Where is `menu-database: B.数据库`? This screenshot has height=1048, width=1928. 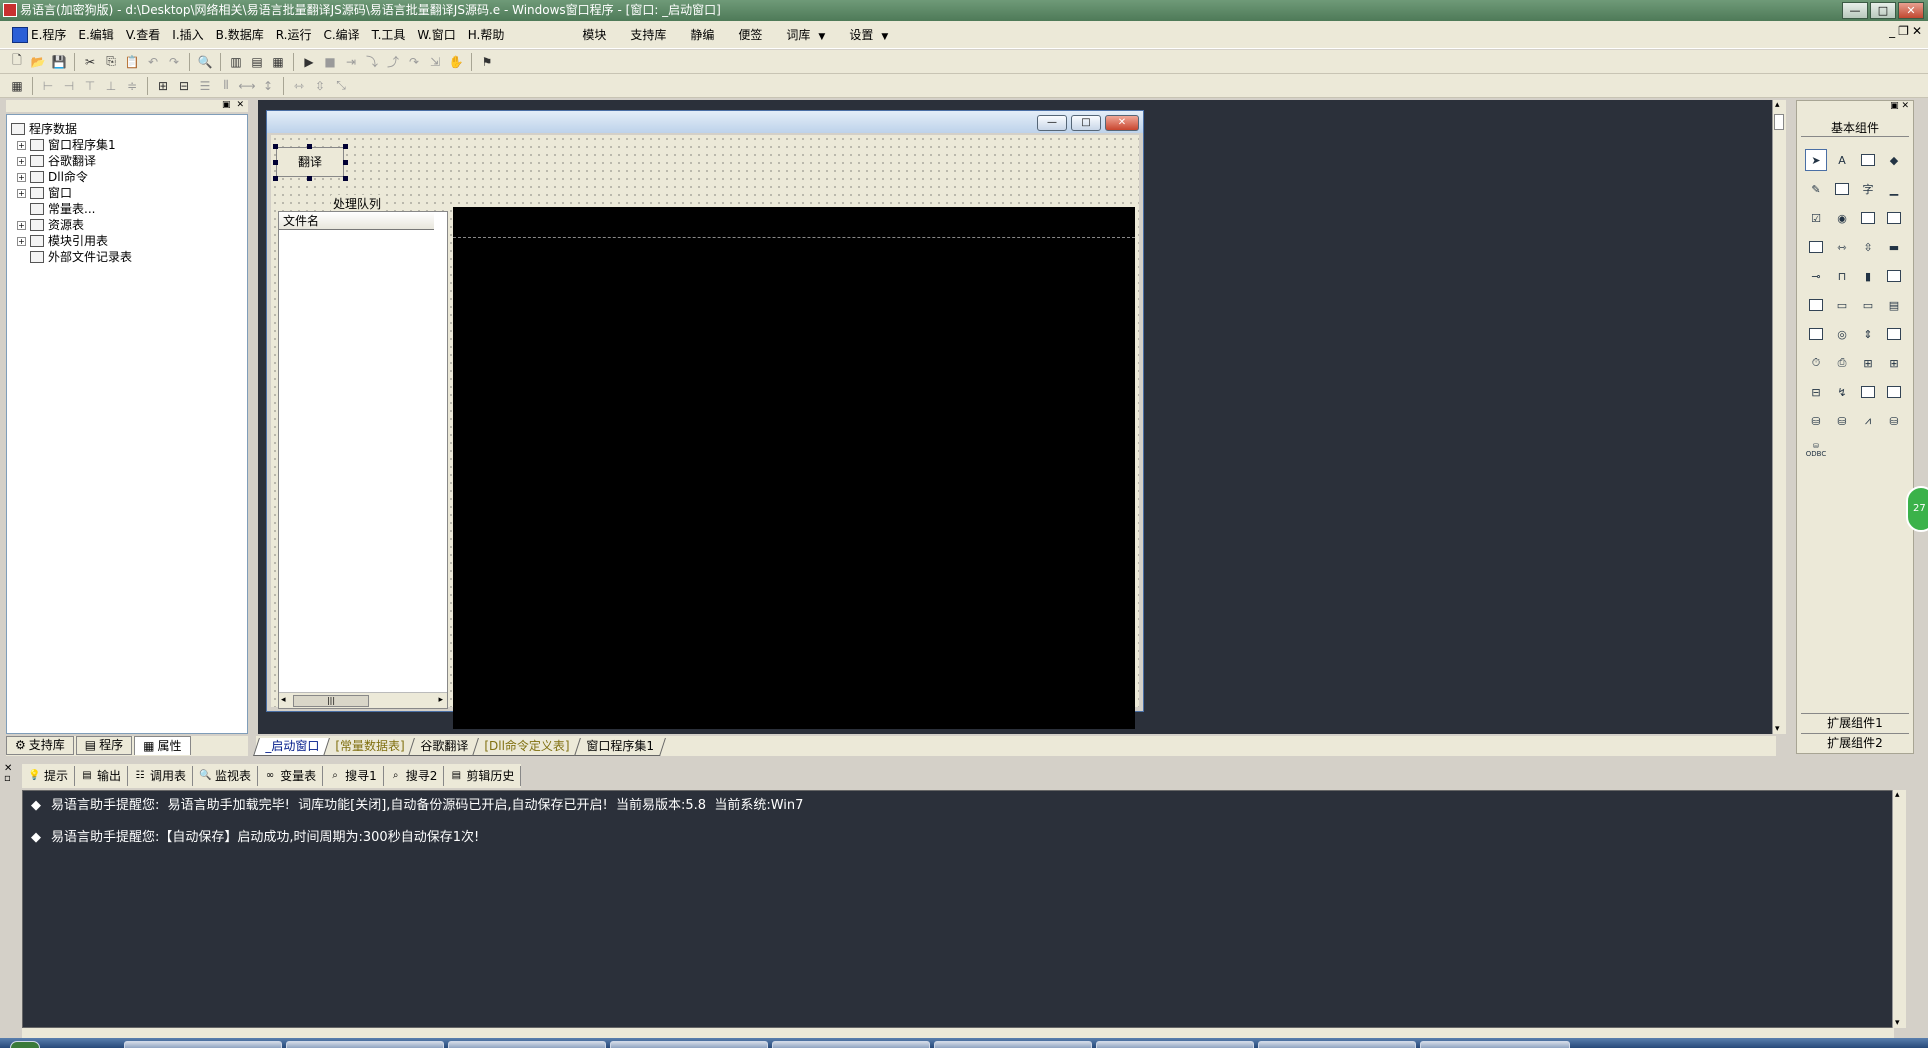
menu-database: B.数据库 is located at coordinates (240, 35).